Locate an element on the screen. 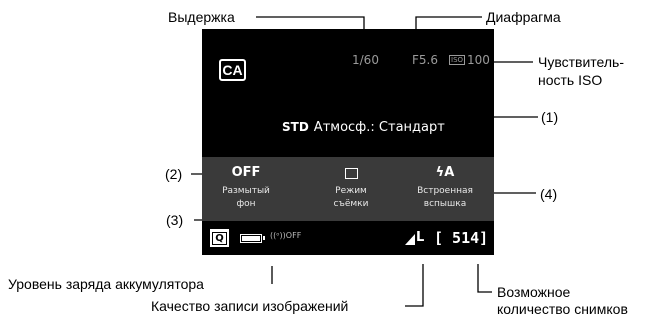  iso-callout-label-2: ность ISO is located at coordinates (570, 80).